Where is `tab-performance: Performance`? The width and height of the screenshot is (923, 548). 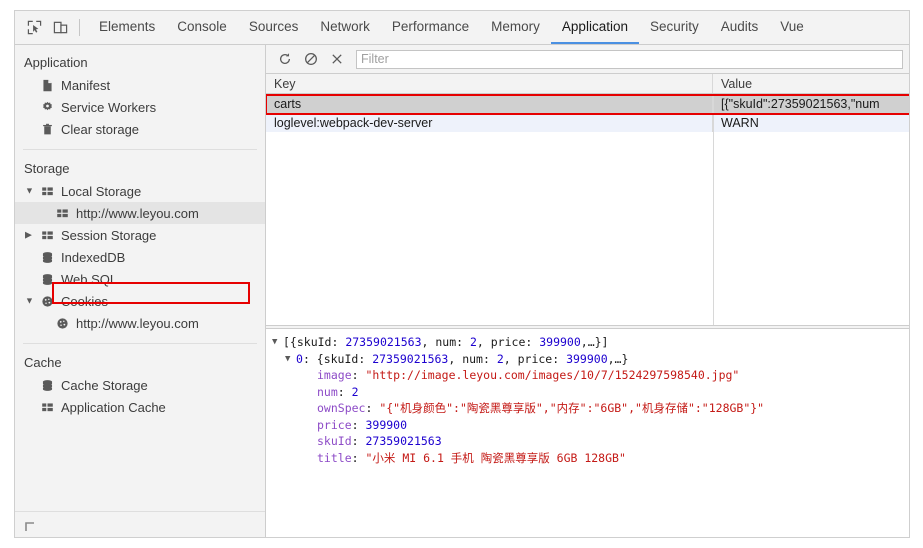 tab-performance: Performance is located at coordinates (430, 27).